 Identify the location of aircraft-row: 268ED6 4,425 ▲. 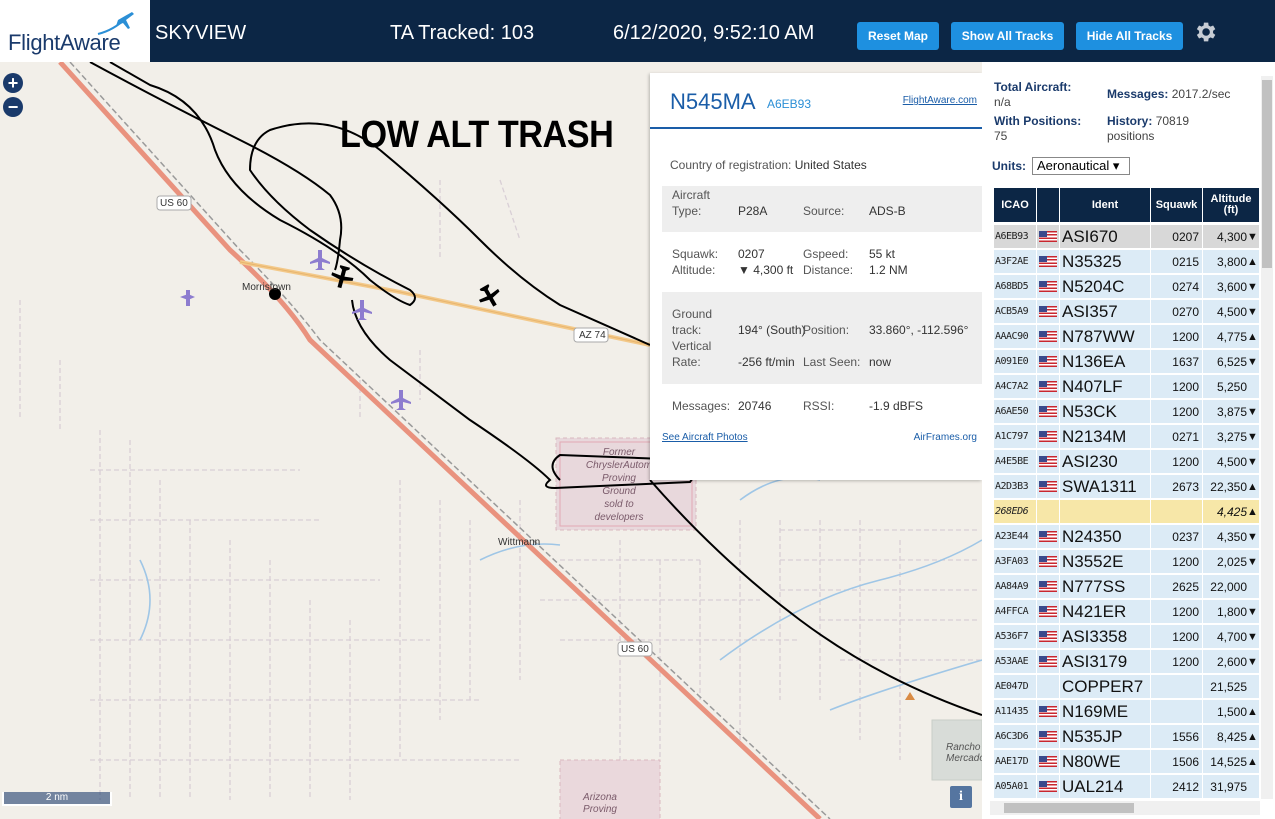
(1126, 511).